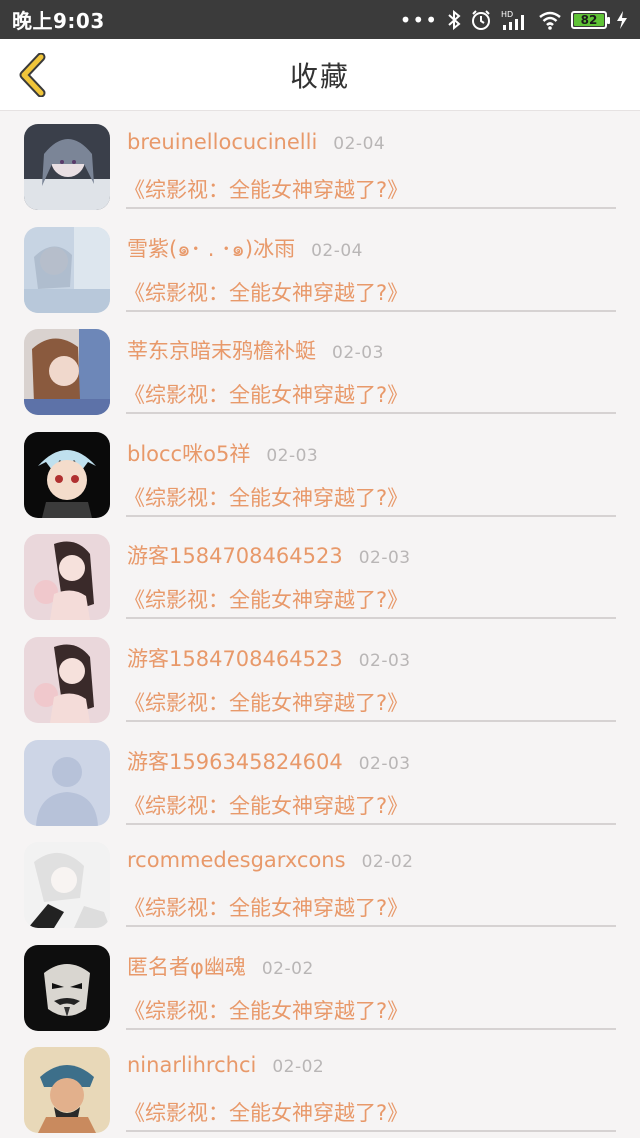  What do you see at coordinates (320, 779) in the screenshot?
I see `list-item: 游客1596345824604 02-03 《综影视：全能女神穿越了?》` at bounding box center [320, 779].